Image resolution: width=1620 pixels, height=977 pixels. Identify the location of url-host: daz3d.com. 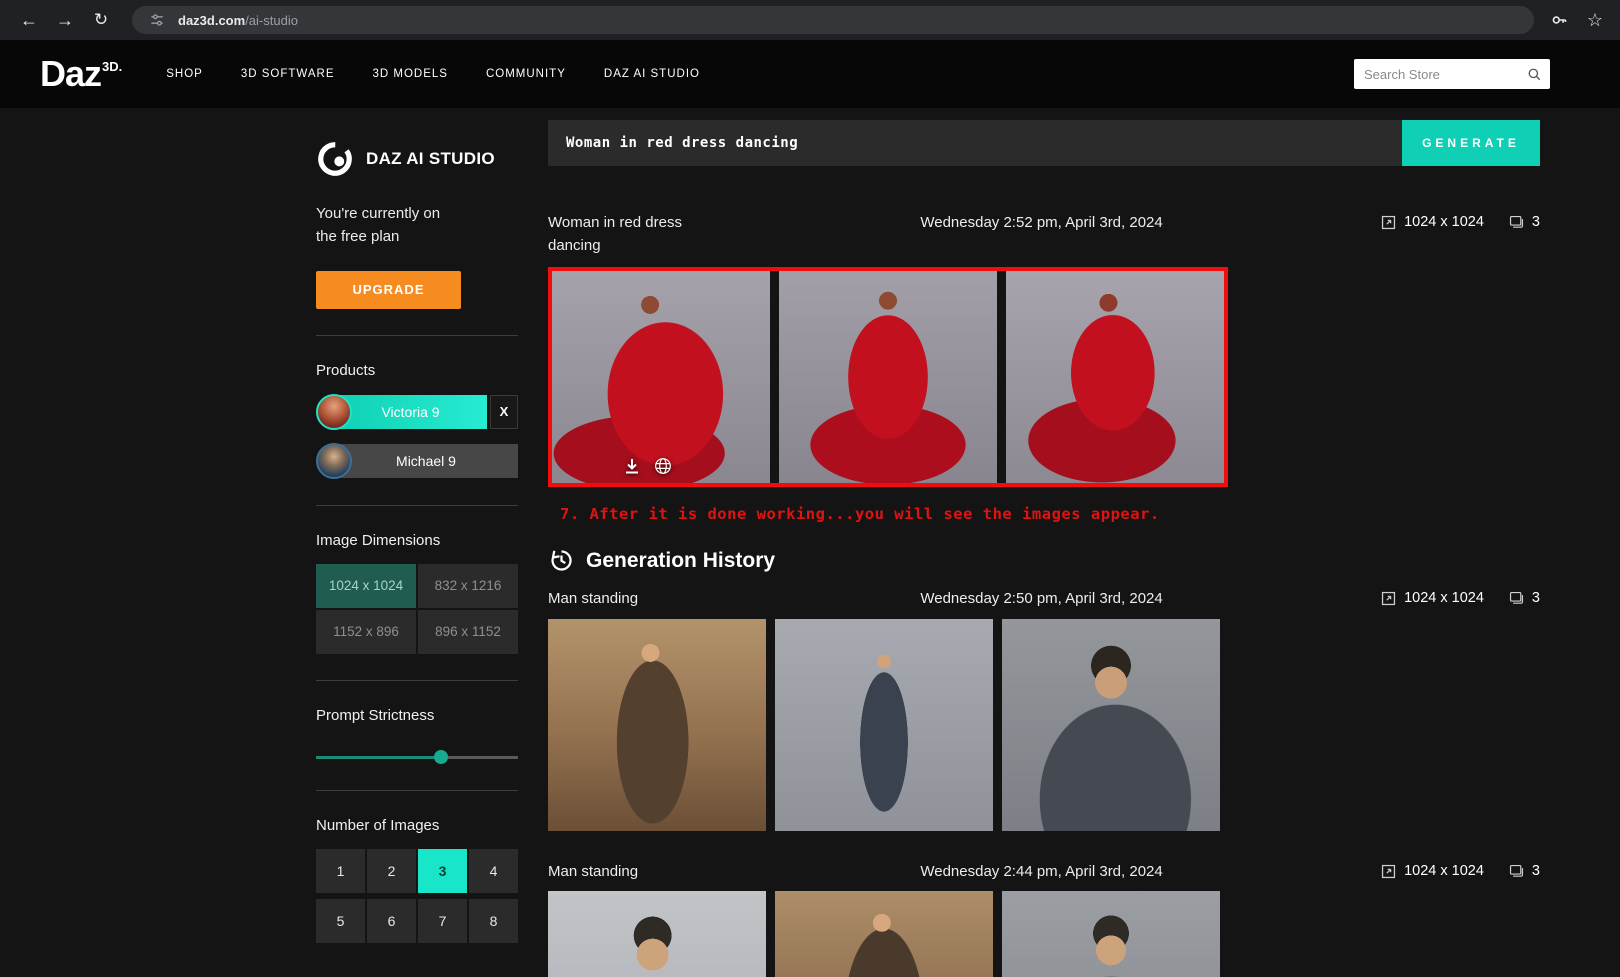
(212, 20).